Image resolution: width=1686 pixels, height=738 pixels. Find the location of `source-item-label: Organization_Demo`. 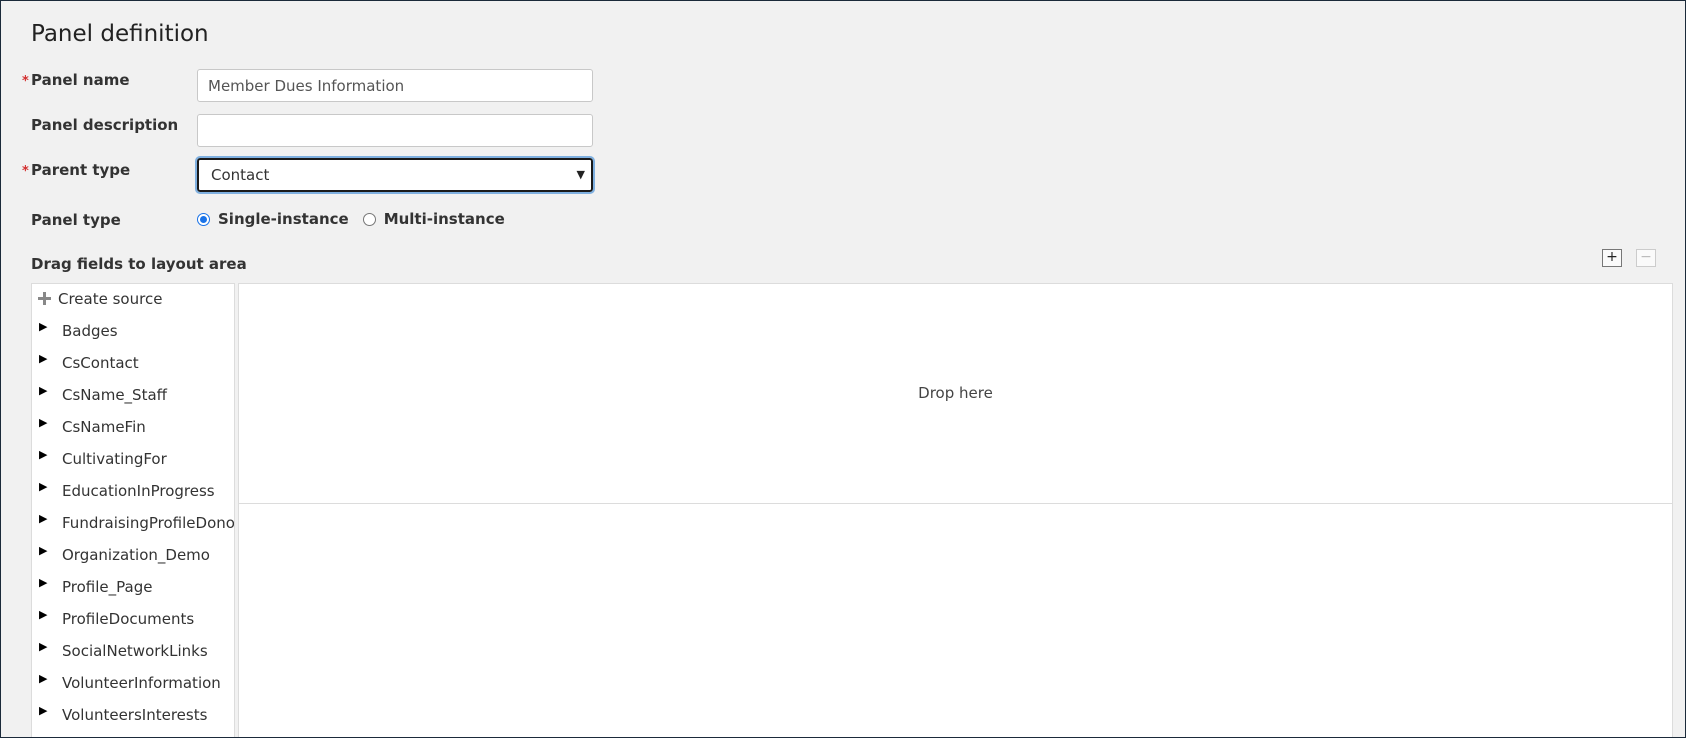

source-item-label: Organization_Demo is located at coordinates (136, 555).